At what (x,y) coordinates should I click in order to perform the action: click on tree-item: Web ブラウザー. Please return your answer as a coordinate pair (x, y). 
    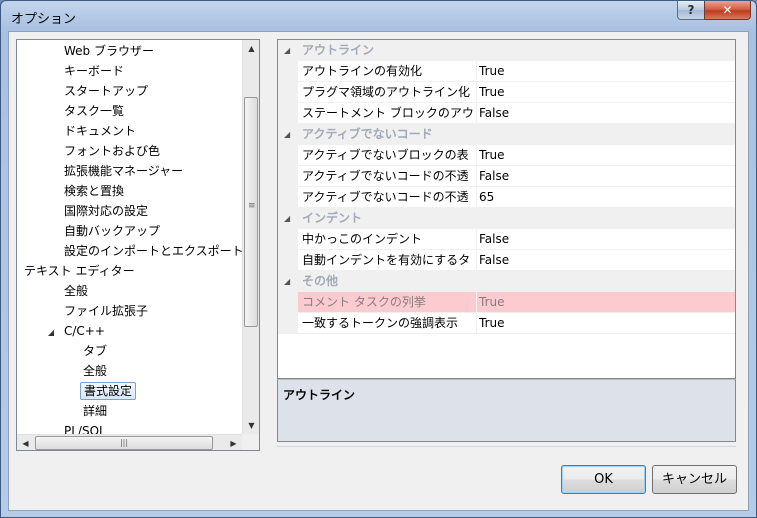
    Looking at the image, I should click on (109, 51).